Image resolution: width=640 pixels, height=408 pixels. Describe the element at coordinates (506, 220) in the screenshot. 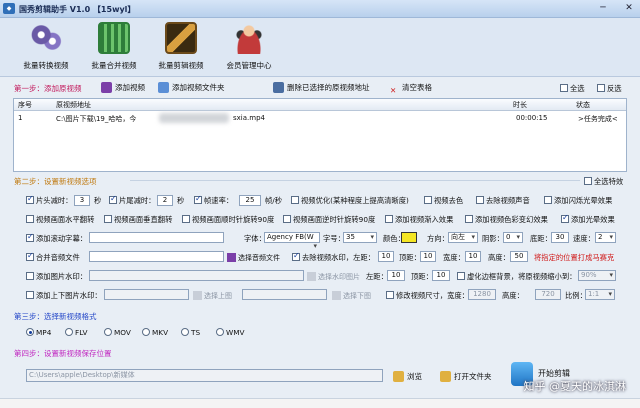

I see `color-change-checkbox: 添加视频色彩变幻效果` at that location.